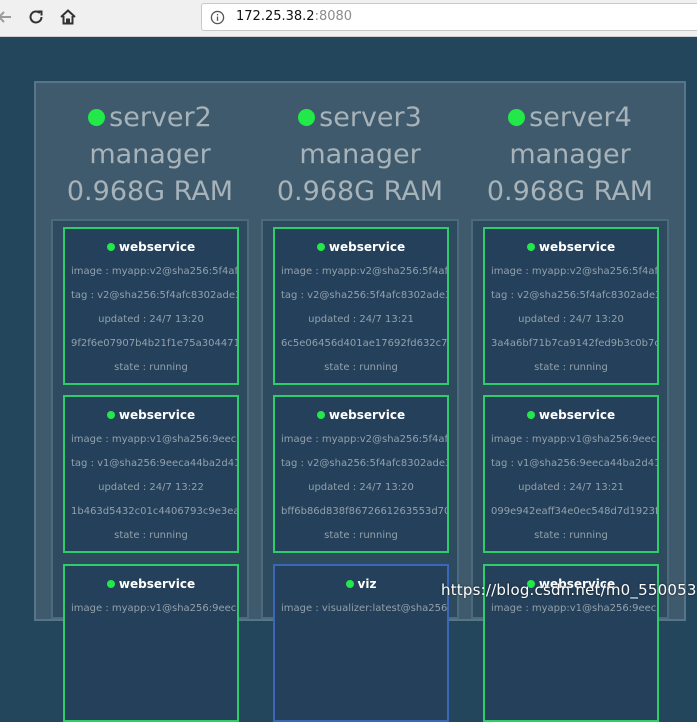 The width and height of the screenshot is (697, 722). I want to click on node-header-server4: server4 manager 0.968G RAM, so click(570, 154).